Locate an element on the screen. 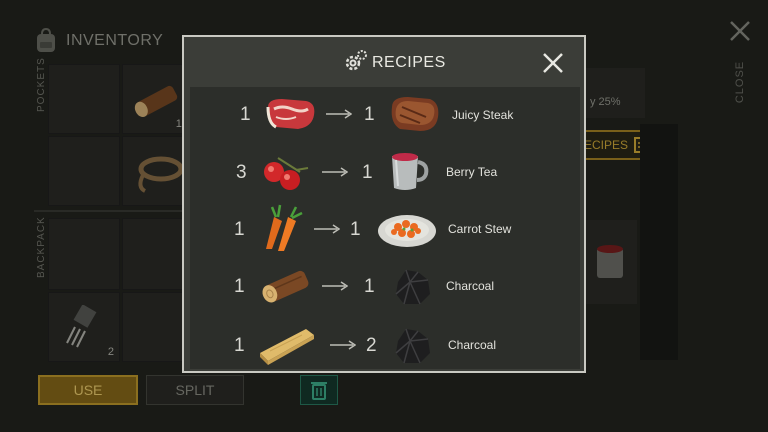 This screenshot has width=768, height=432. dialog-header: RECIPES is located at coordinates (384, 62).